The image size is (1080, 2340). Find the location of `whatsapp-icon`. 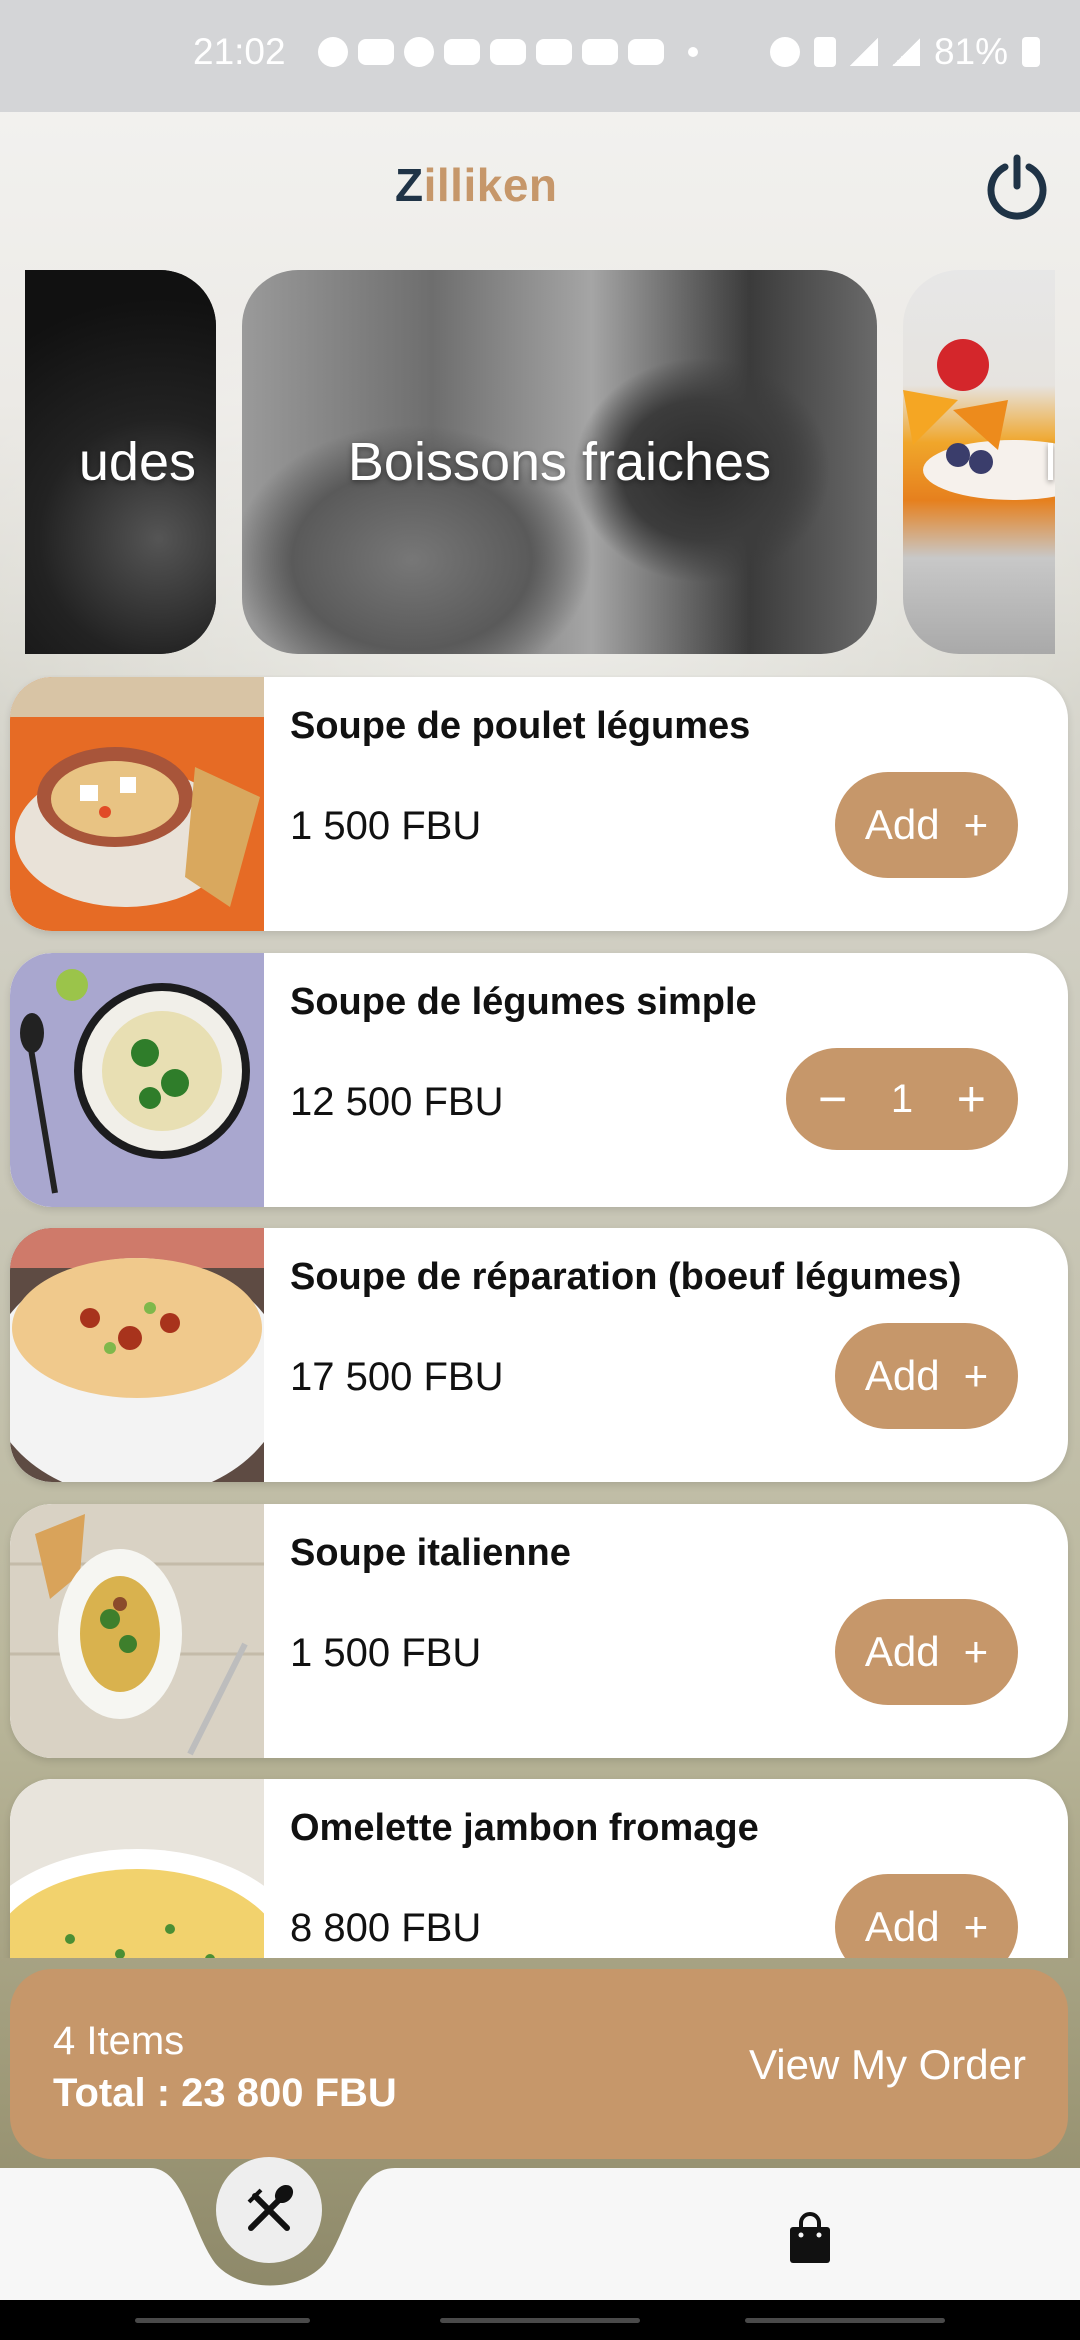

whatsapp-icon is located at coordinates (333, 52).